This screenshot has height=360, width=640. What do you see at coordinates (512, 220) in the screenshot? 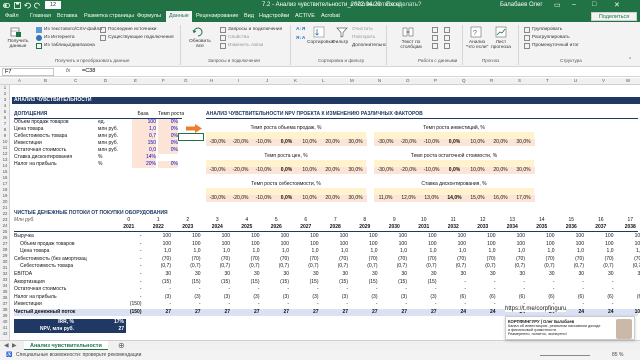
I see `period-number: 13` at bounding box center [512, 220].